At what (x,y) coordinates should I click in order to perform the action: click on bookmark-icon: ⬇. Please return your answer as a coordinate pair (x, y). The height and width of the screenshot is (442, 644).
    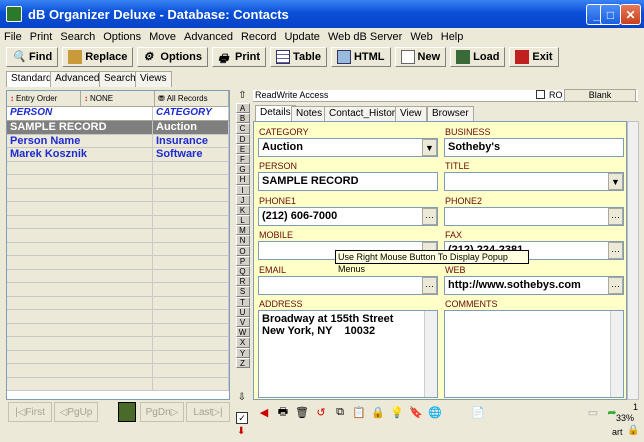
    Looking at the image, I should click on (242, 433).